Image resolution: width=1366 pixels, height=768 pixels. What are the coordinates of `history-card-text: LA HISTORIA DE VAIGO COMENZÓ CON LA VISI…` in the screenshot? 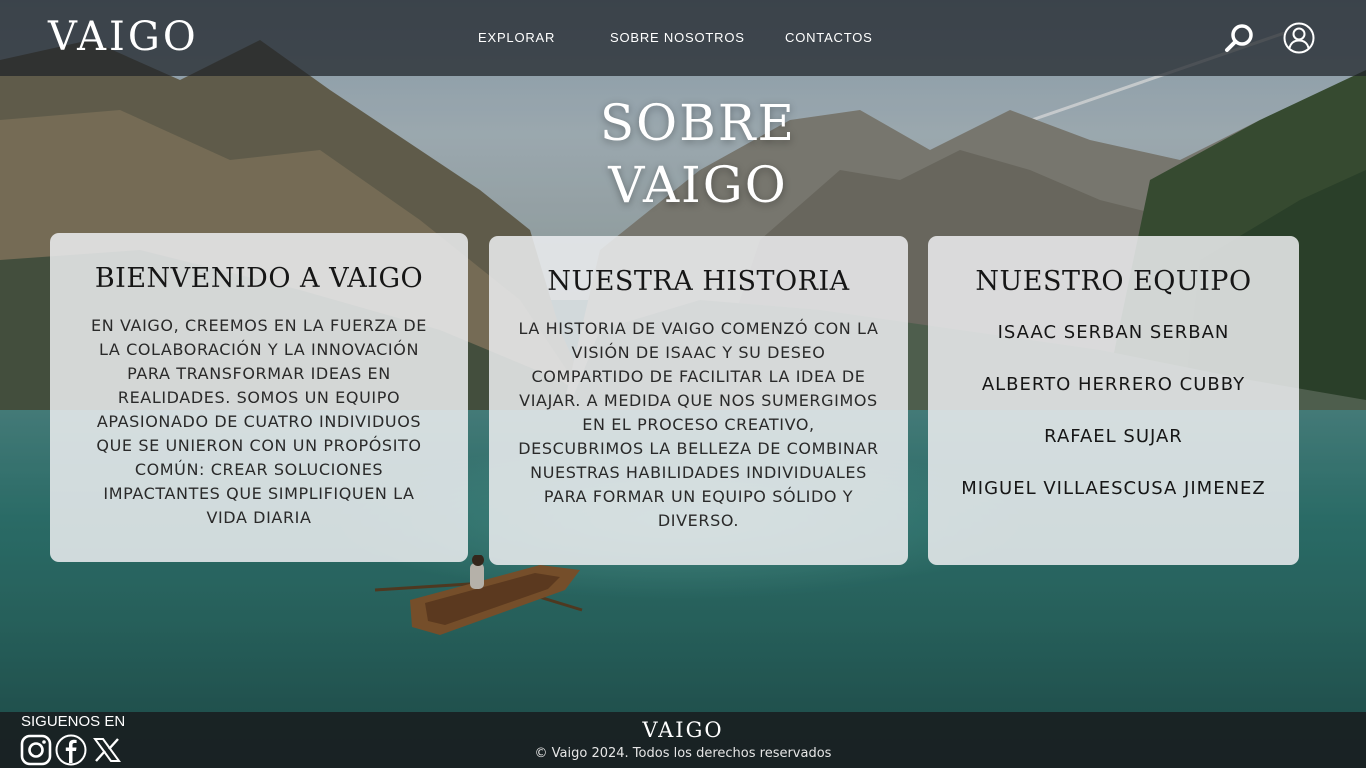 It's located at (698, 424).